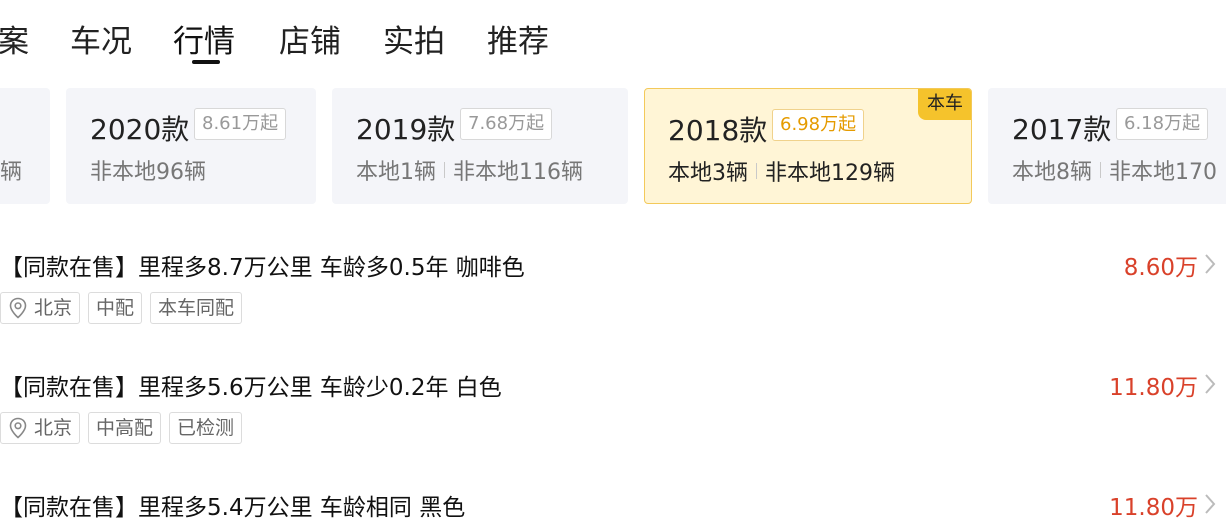 This screenshot has width=1226, height=518. Describe the element at coordinates (14, 38) in the screenshot. I see `tab-plan: 案` at that location.